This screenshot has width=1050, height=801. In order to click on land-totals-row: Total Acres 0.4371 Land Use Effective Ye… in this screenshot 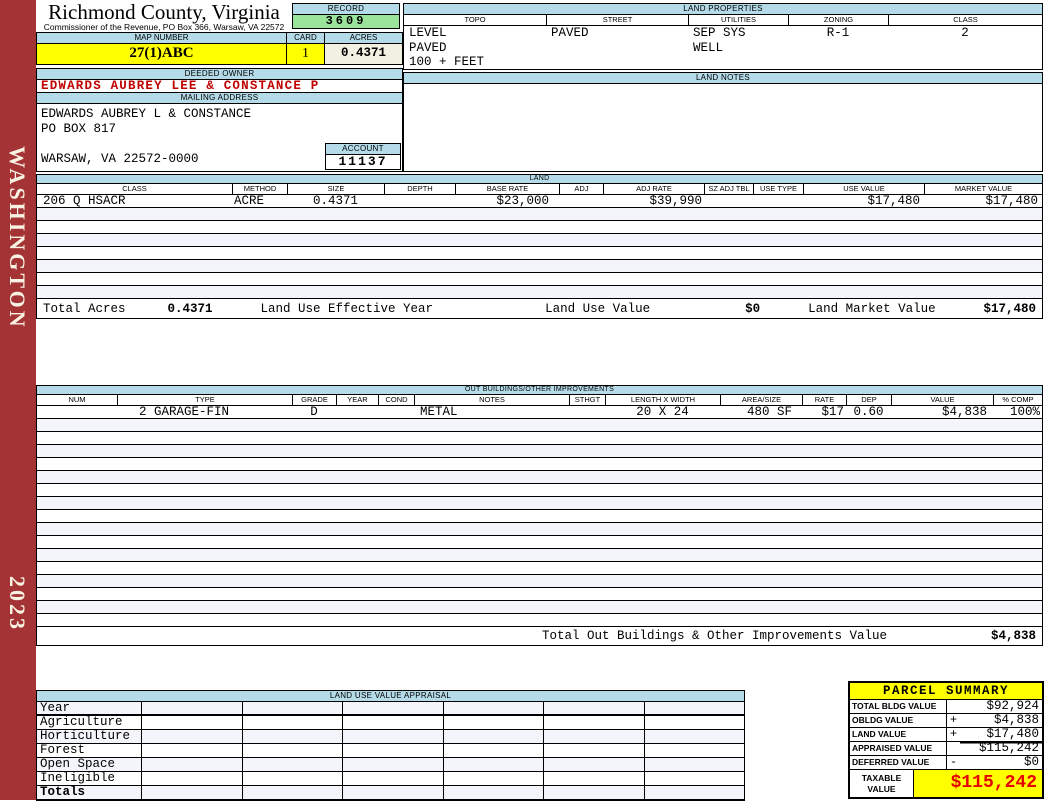, I will do `click(539, 308)`.